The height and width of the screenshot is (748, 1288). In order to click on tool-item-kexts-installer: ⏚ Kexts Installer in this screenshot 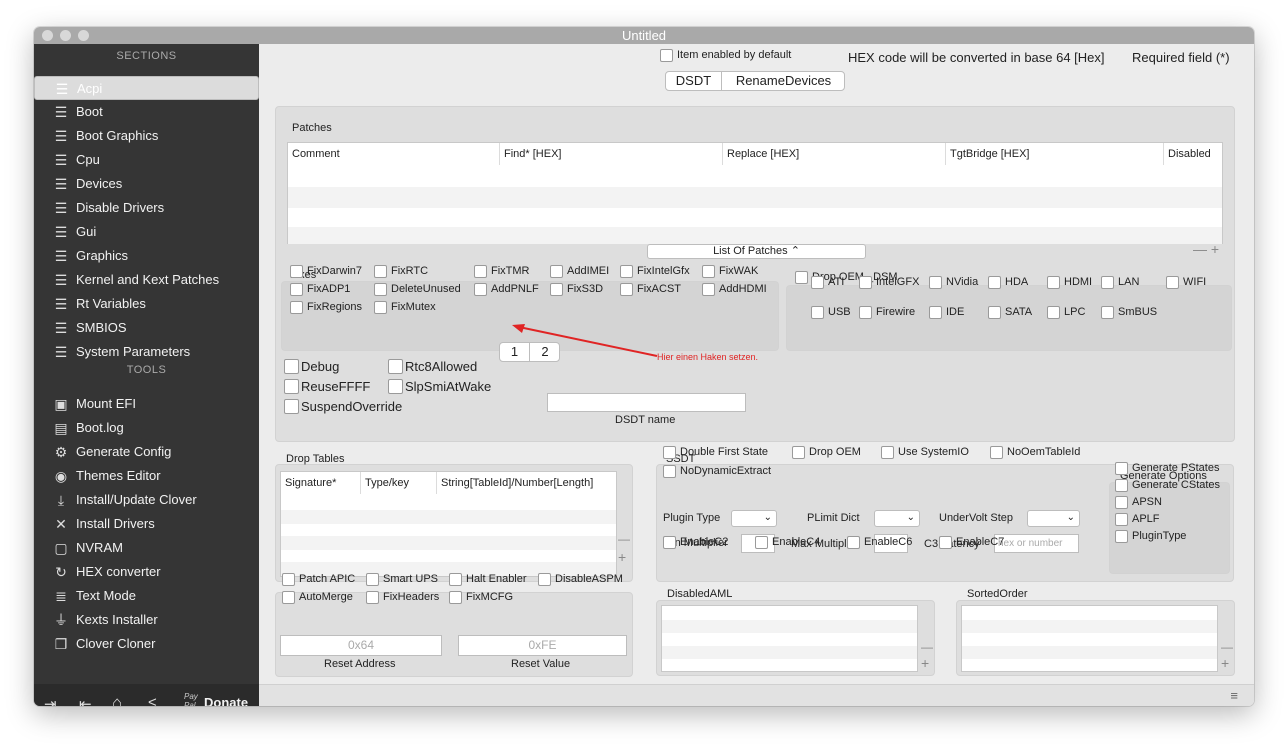, I will do `click(146, 620)`.